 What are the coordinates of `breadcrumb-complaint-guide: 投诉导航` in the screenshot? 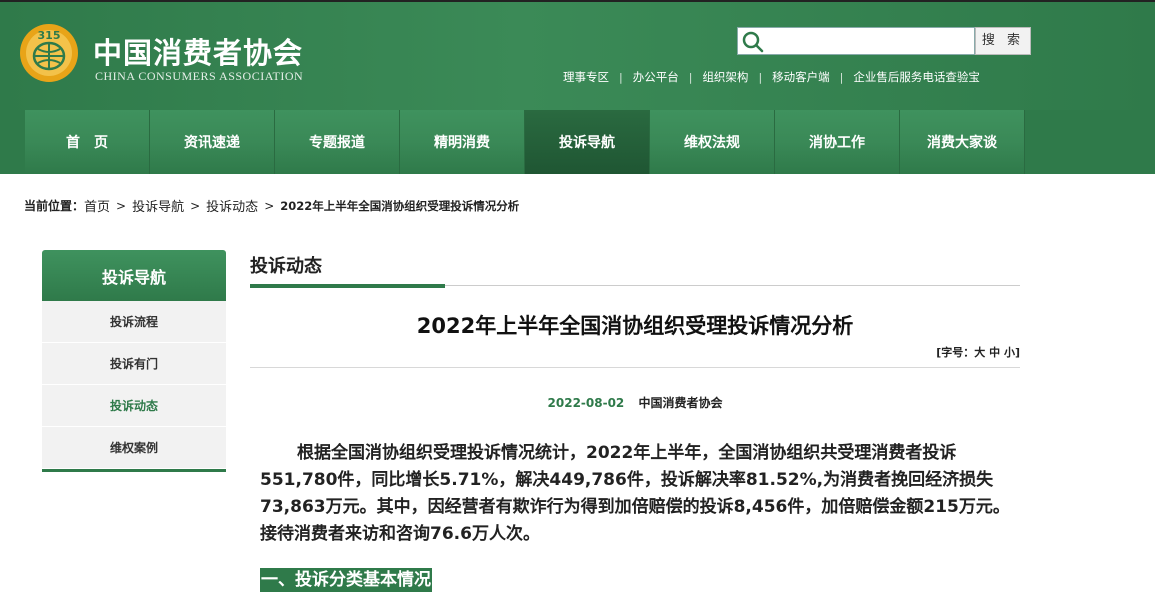 It's located at (158, 205).